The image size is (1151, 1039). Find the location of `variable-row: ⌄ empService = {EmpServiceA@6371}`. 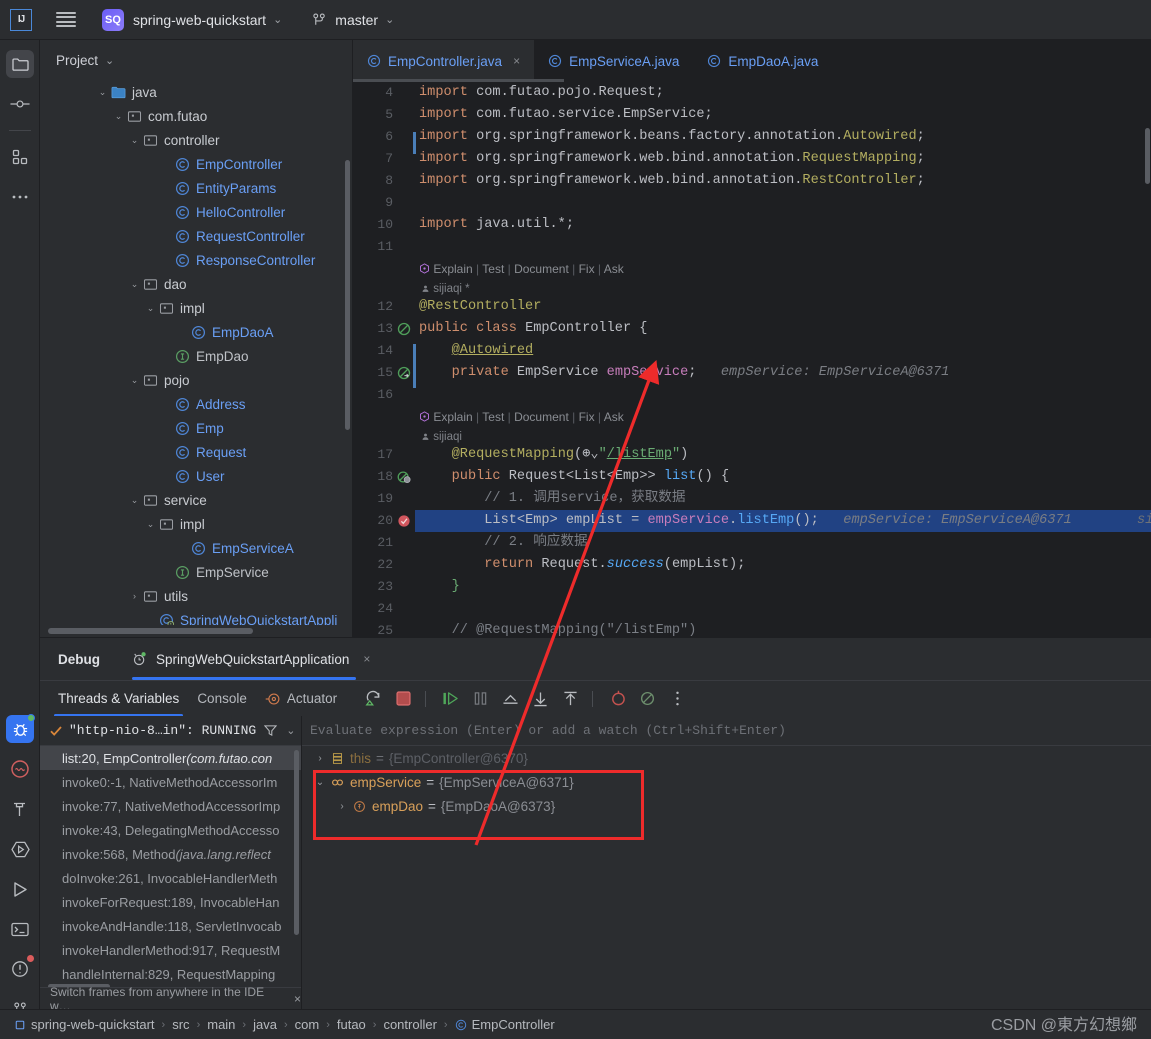

variable-row: ⌄ empService = {EmpServiceA@6371} is located at coordinates (726, 782).